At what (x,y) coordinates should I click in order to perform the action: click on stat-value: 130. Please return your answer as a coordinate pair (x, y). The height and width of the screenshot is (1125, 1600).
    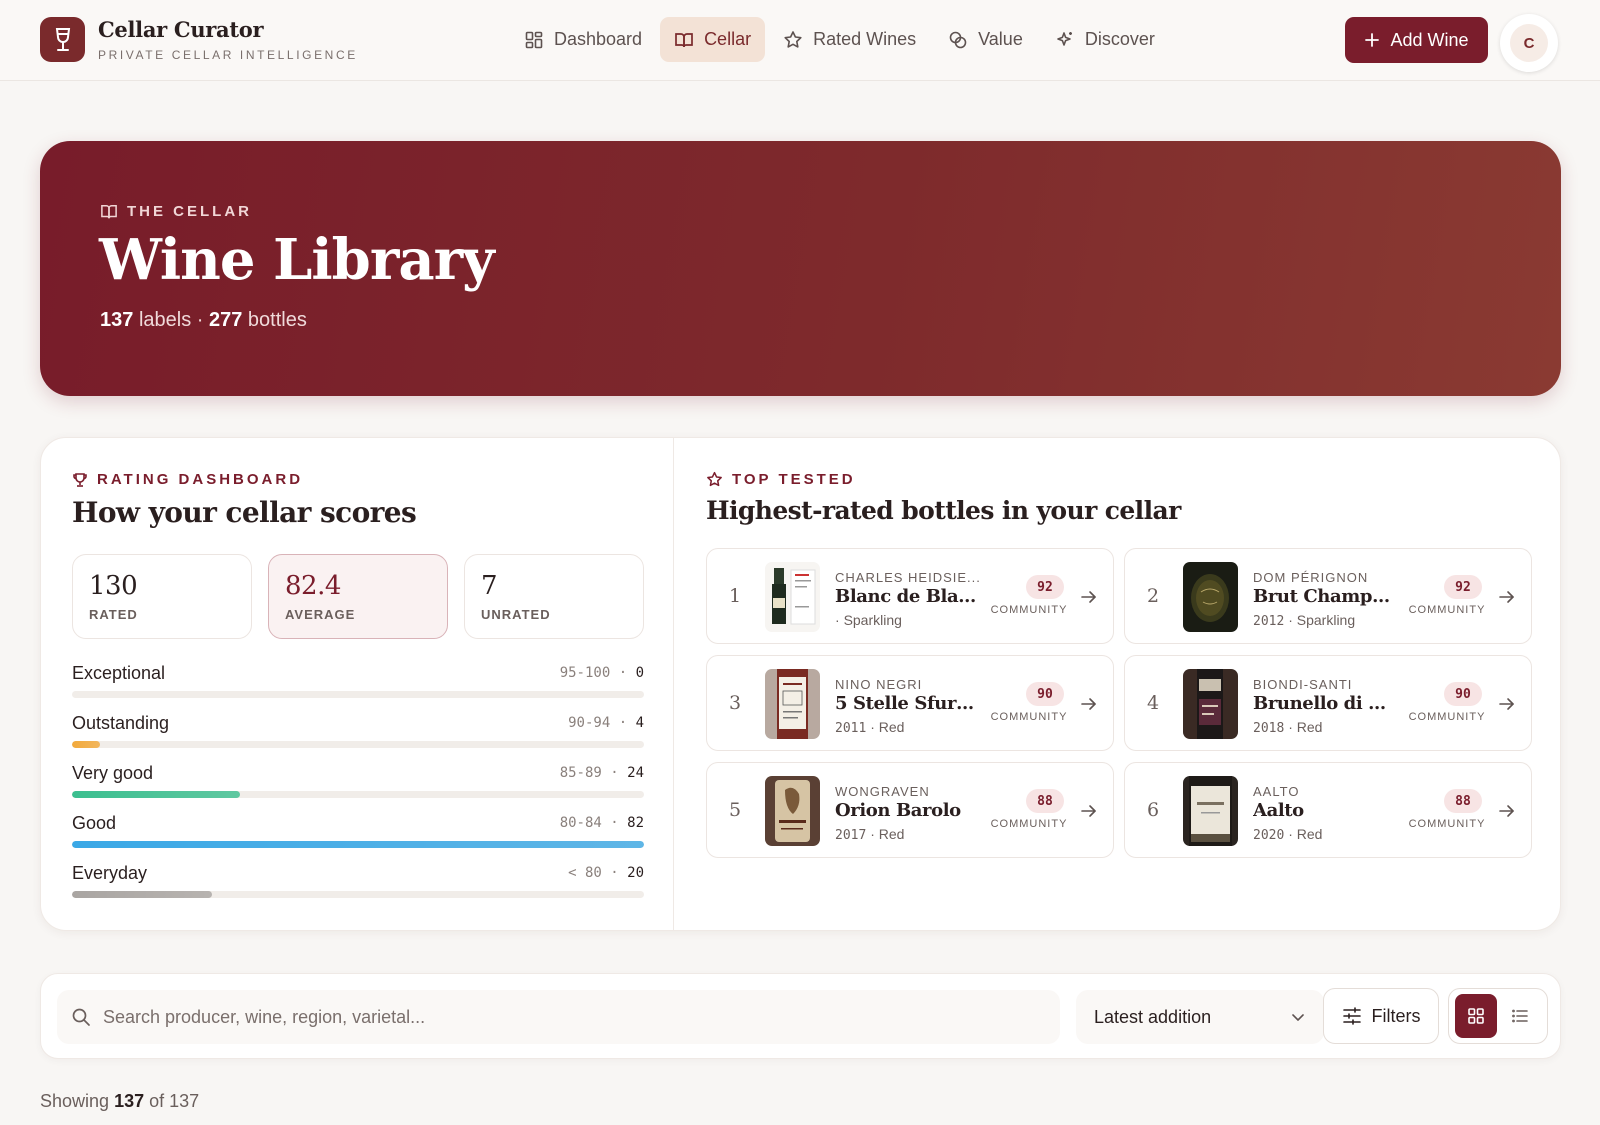
    Looking at the image, I should click on (113, 586).